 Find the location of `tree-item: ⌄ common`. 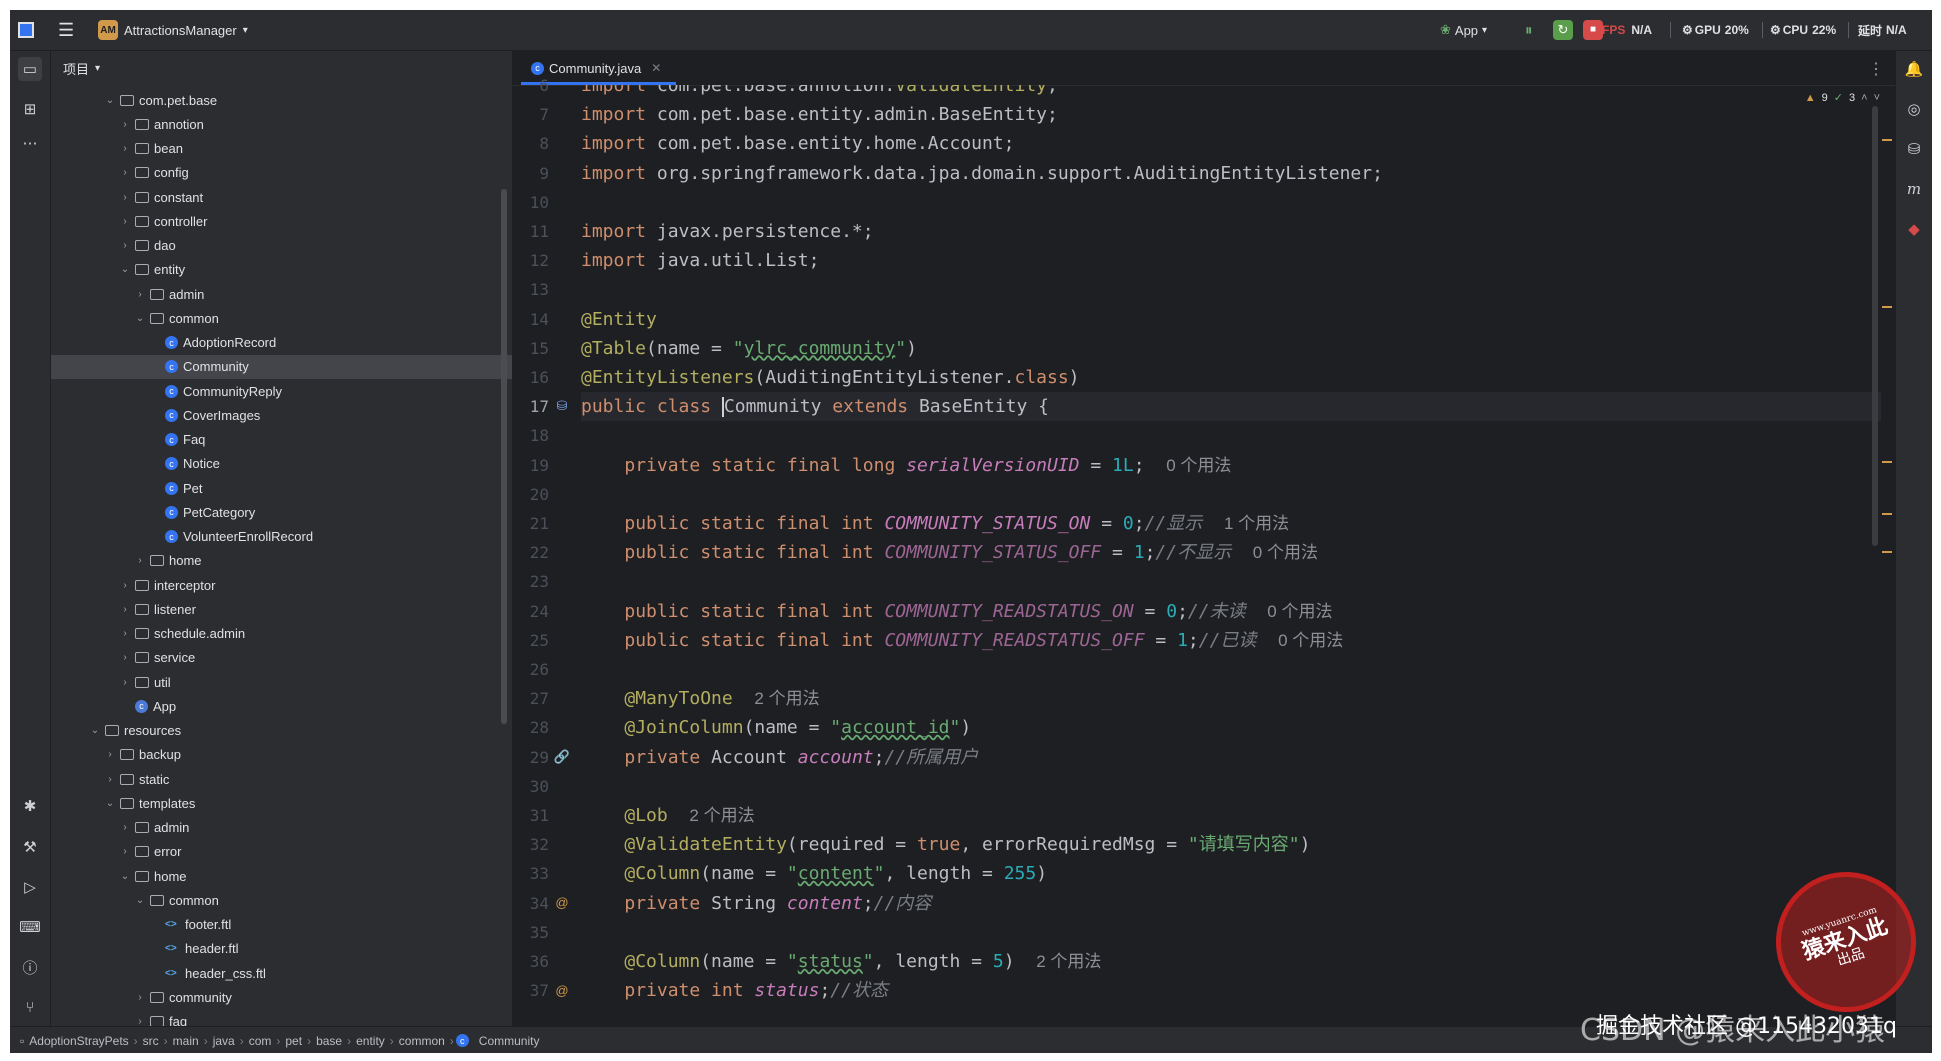

tree-item: ⌄ common is located at coordinates (281, 900).